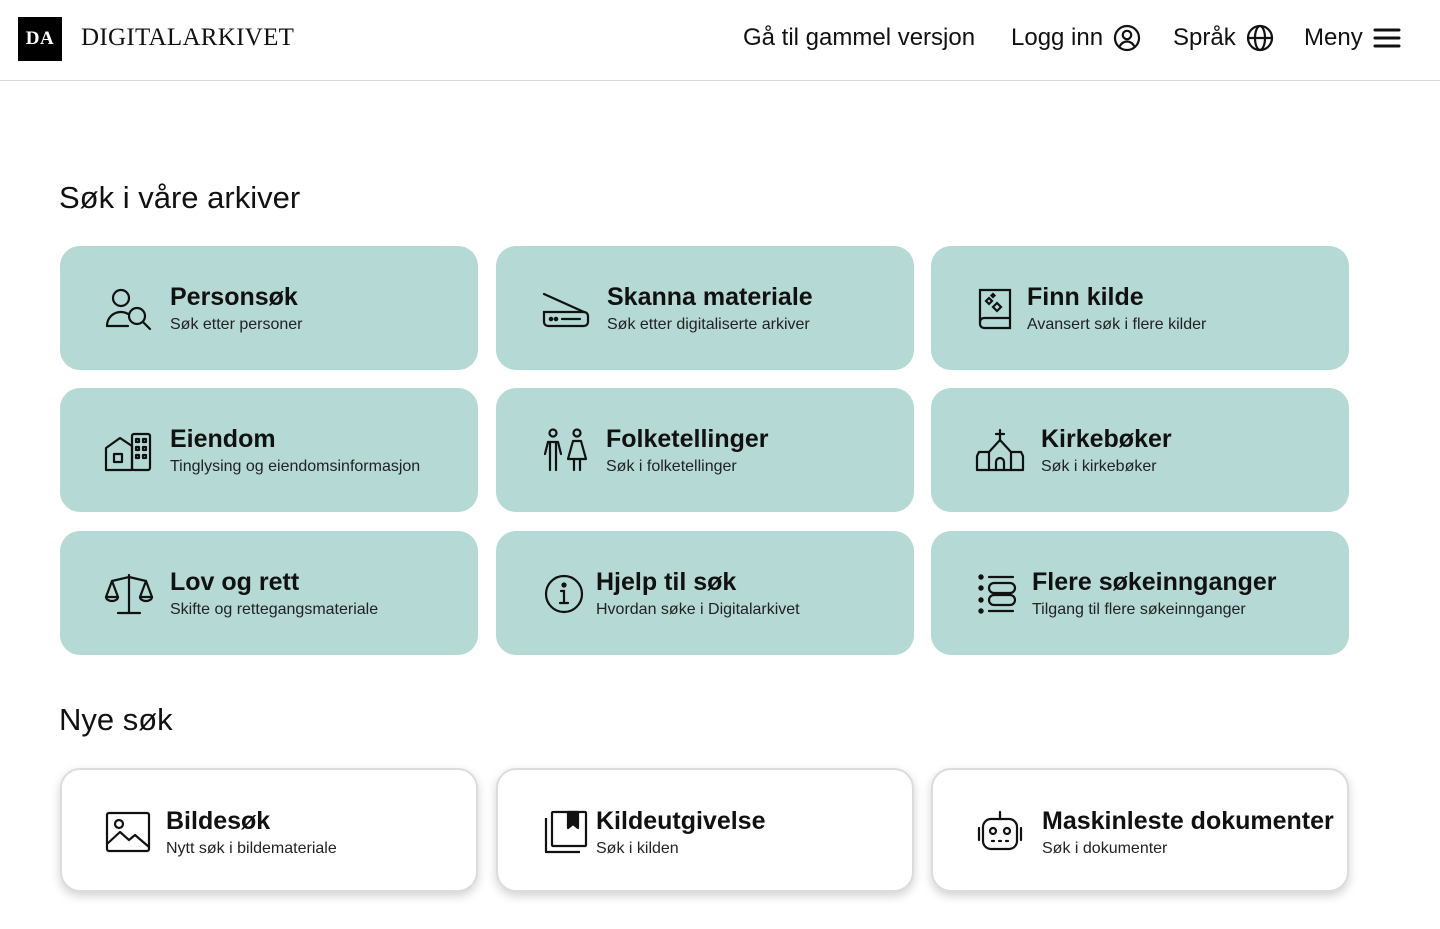 This screenshot has height=929, width=1440. I want to click on card-title: Bildesøk, so click(218, 821).